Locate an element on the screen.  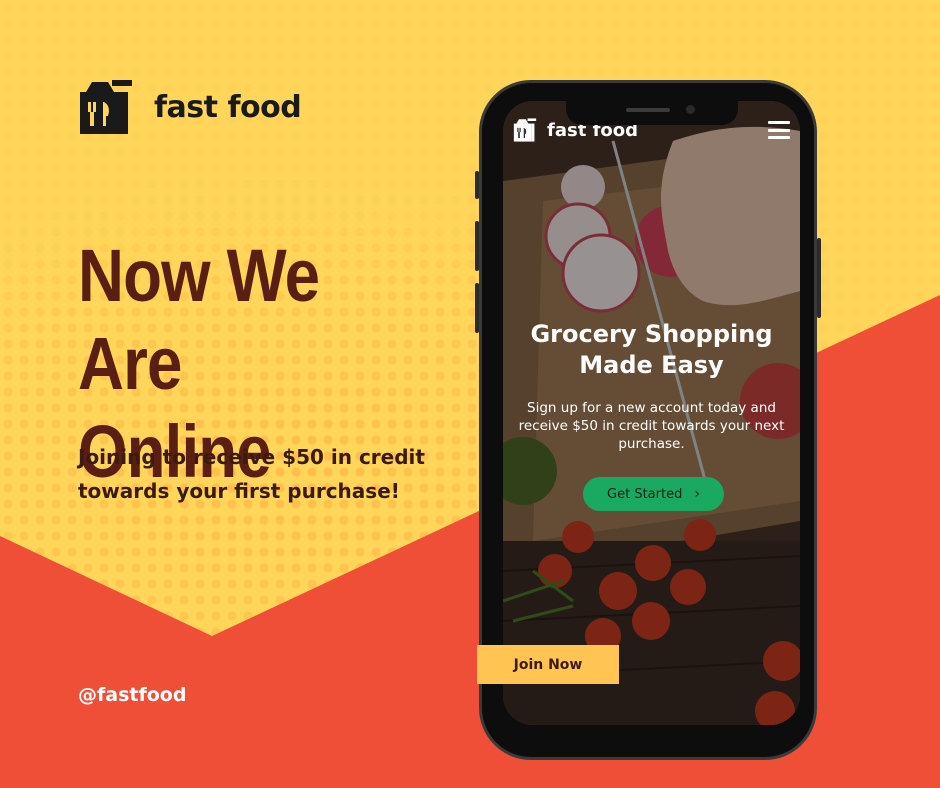
headline-line-1: Now We is located at coordinates (199, 275).